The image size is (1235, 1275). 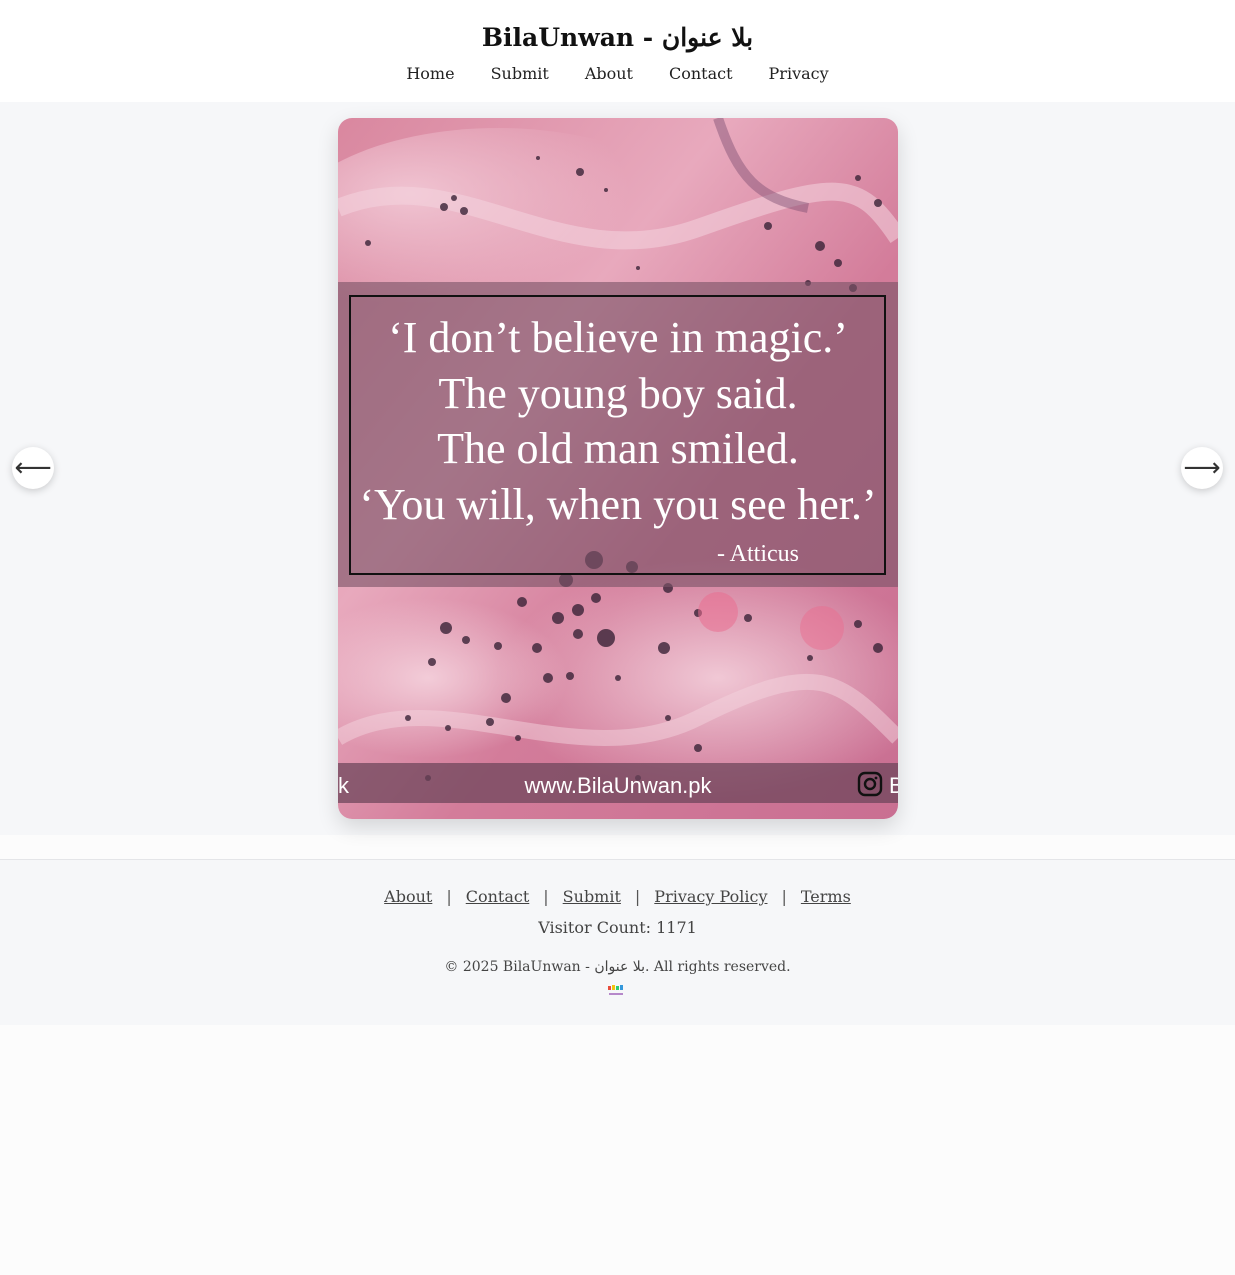 What do you see at coordinates (618, 448) in the screenshot?
I see `quote-line-3: The old man smiled.` at bounding box center [618, 448].